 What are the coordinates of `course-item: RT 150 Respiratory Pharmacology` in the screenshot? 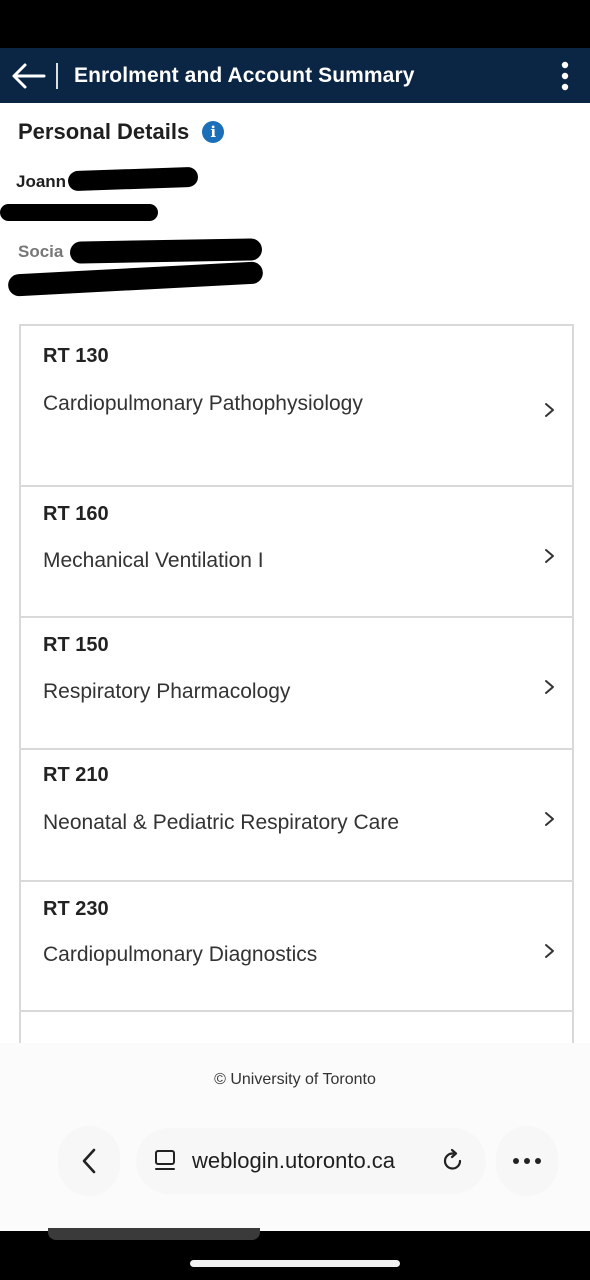 It's located at (296, 684).